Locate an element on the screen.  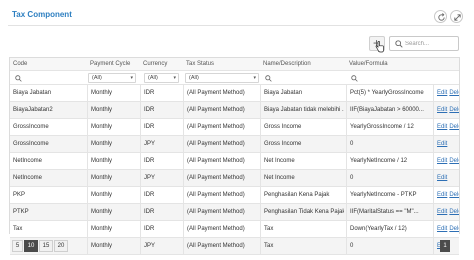
page-size-5: 5 is located at coordinates (17, 246).